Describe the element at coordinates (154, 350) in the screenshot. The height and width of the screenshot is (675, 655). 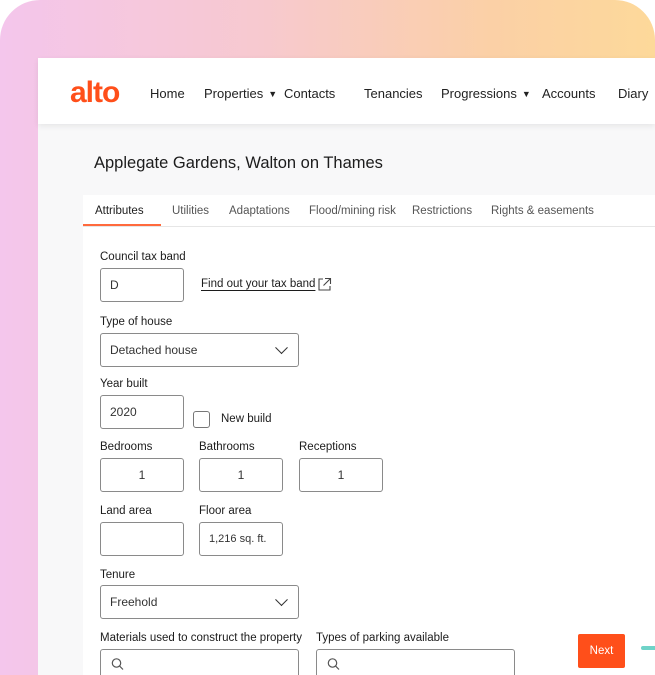
I see `house-type-value: Detached house` at that location.